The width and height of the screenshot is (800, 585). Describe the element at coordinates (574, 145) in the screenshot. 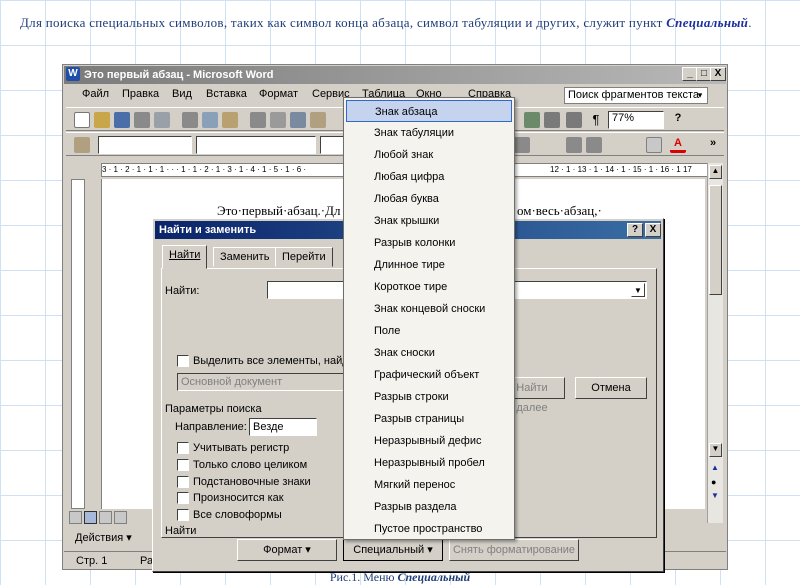

I see `numbering-icon` at that location.